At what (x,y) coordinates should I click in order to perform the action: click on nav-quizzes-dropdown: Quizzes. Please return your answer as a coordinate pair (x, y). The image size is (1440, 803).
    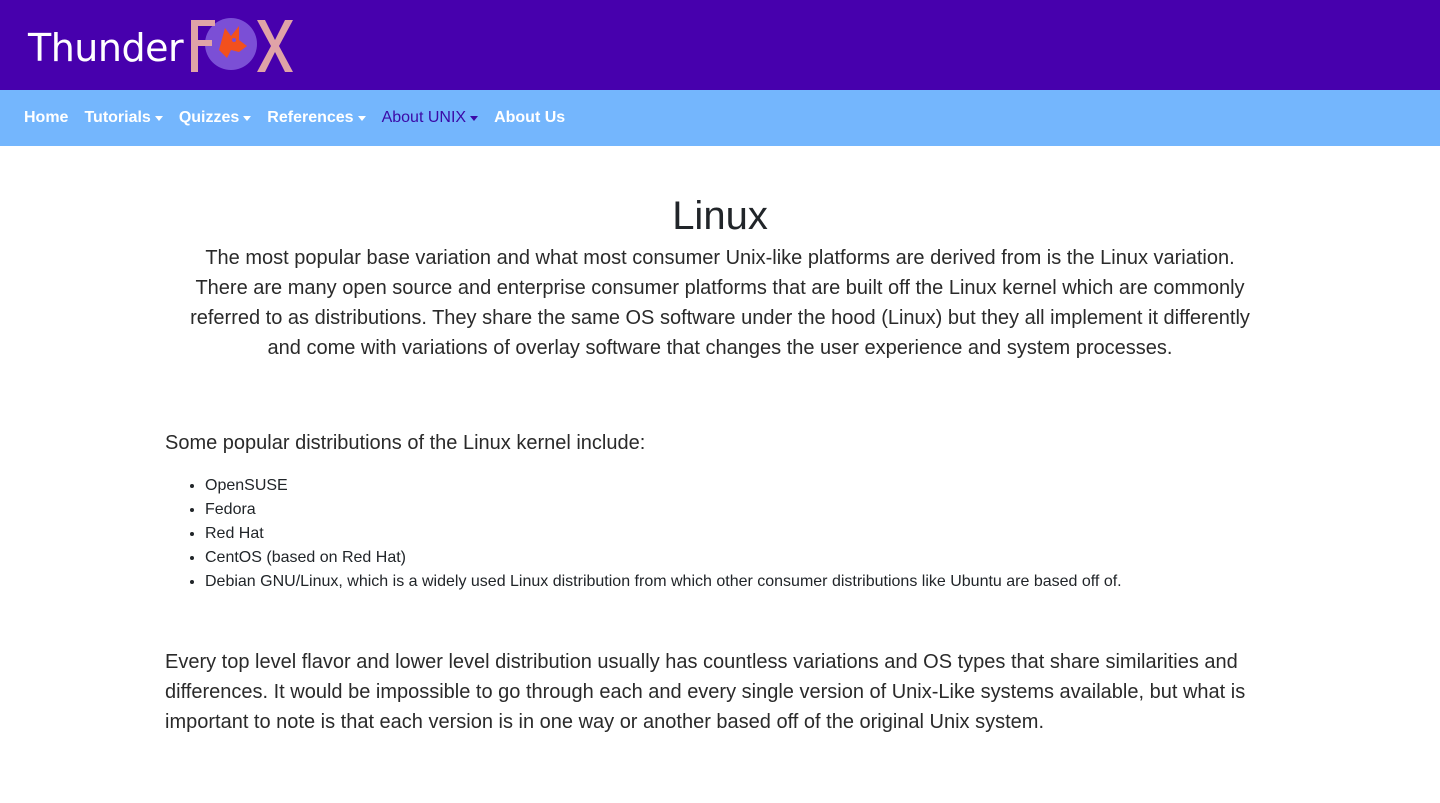
    Looking at the image, I should click on (215, 118).